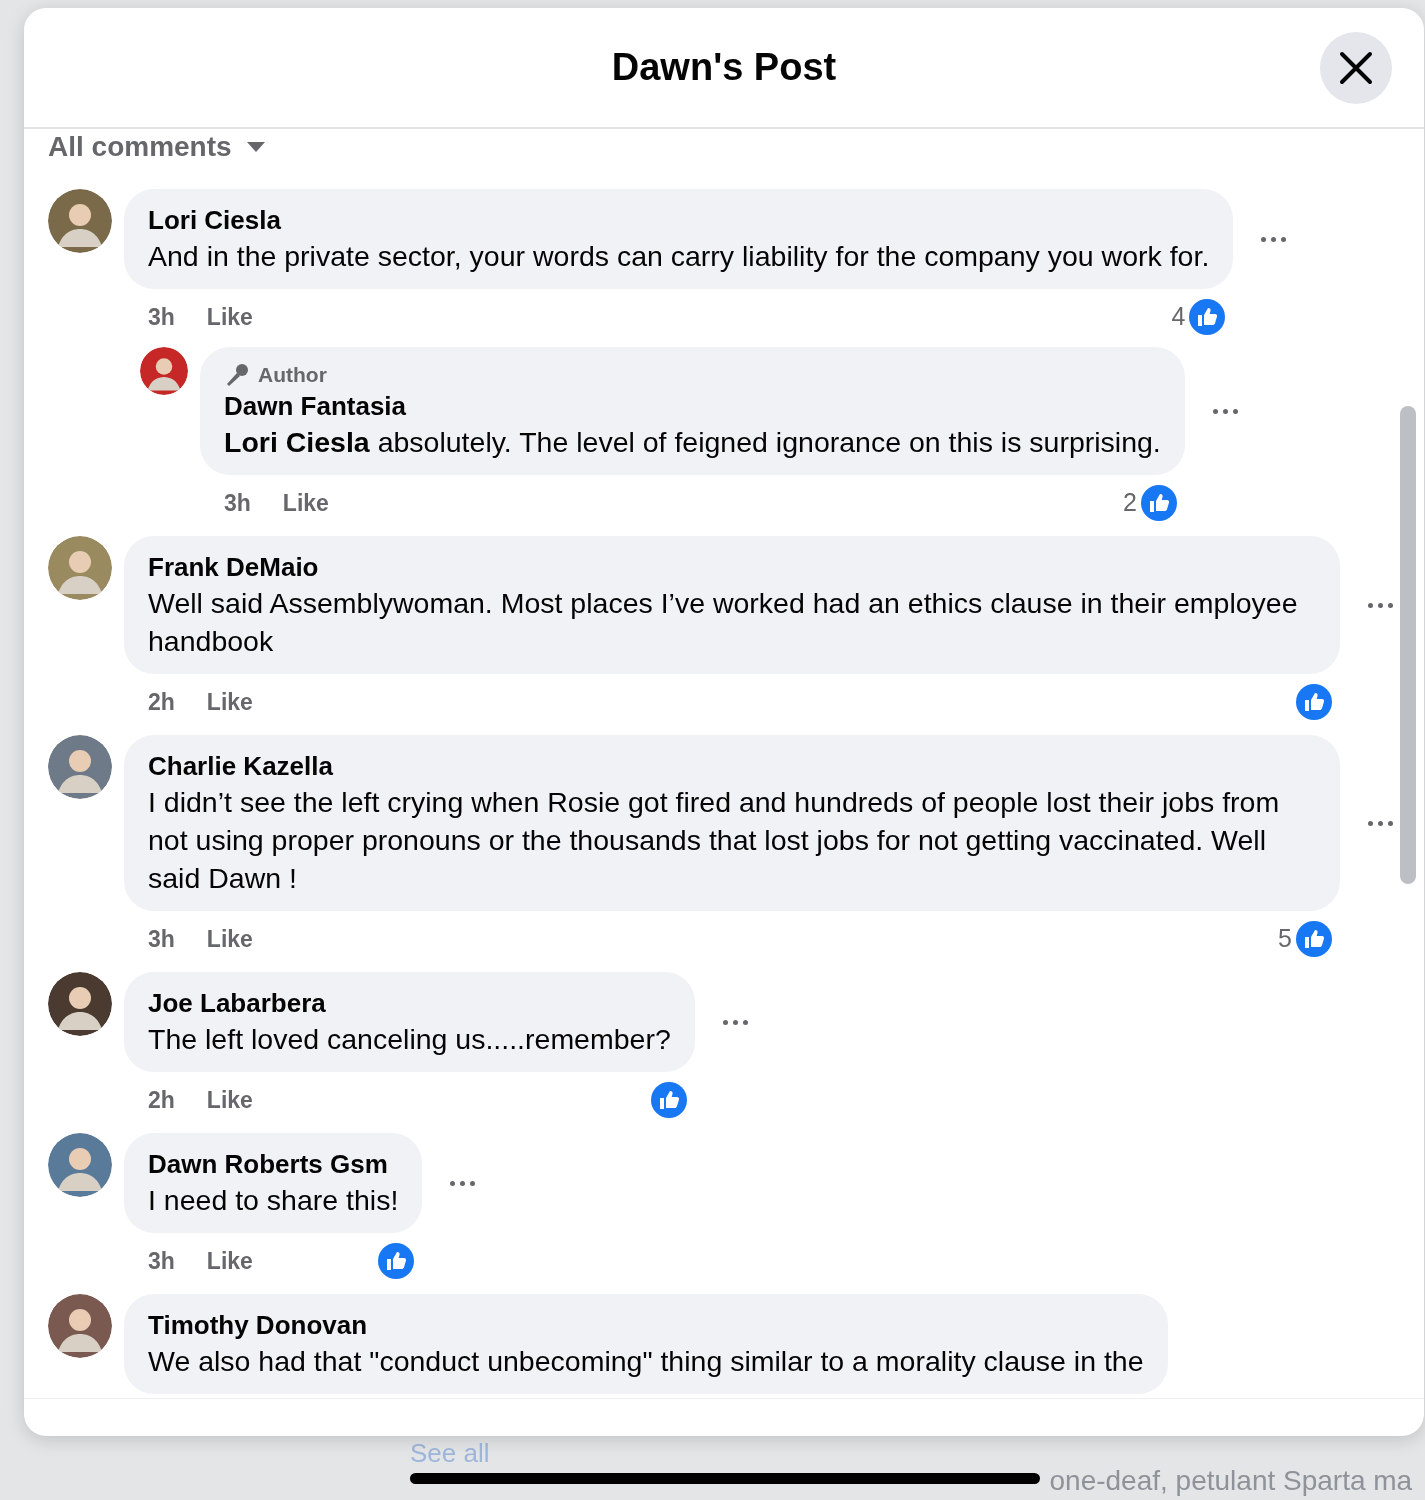  I want to click on comment-text: Lori Ciesla absolutely. The level of feigned ignorance on this is surprising., so click(692, 442).